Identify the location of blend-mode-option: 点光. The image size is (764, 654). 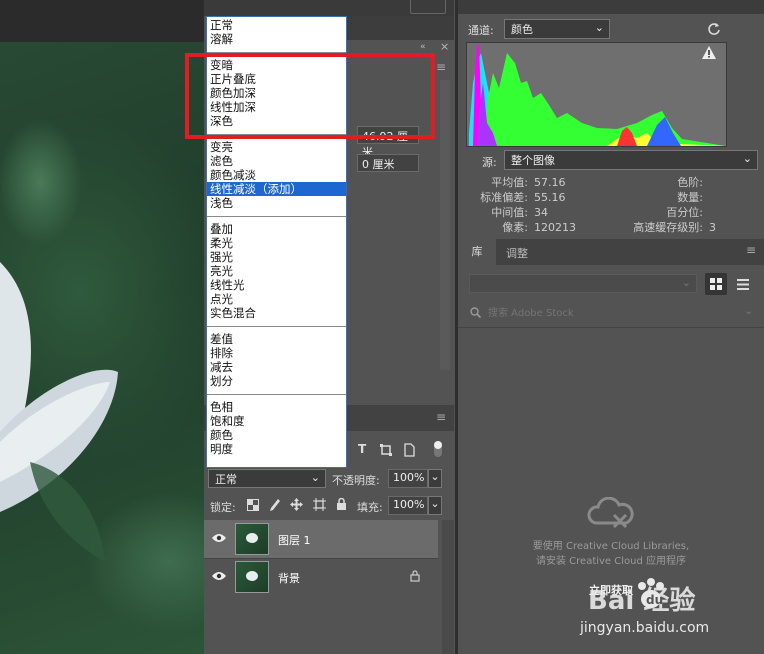
(276, 299).